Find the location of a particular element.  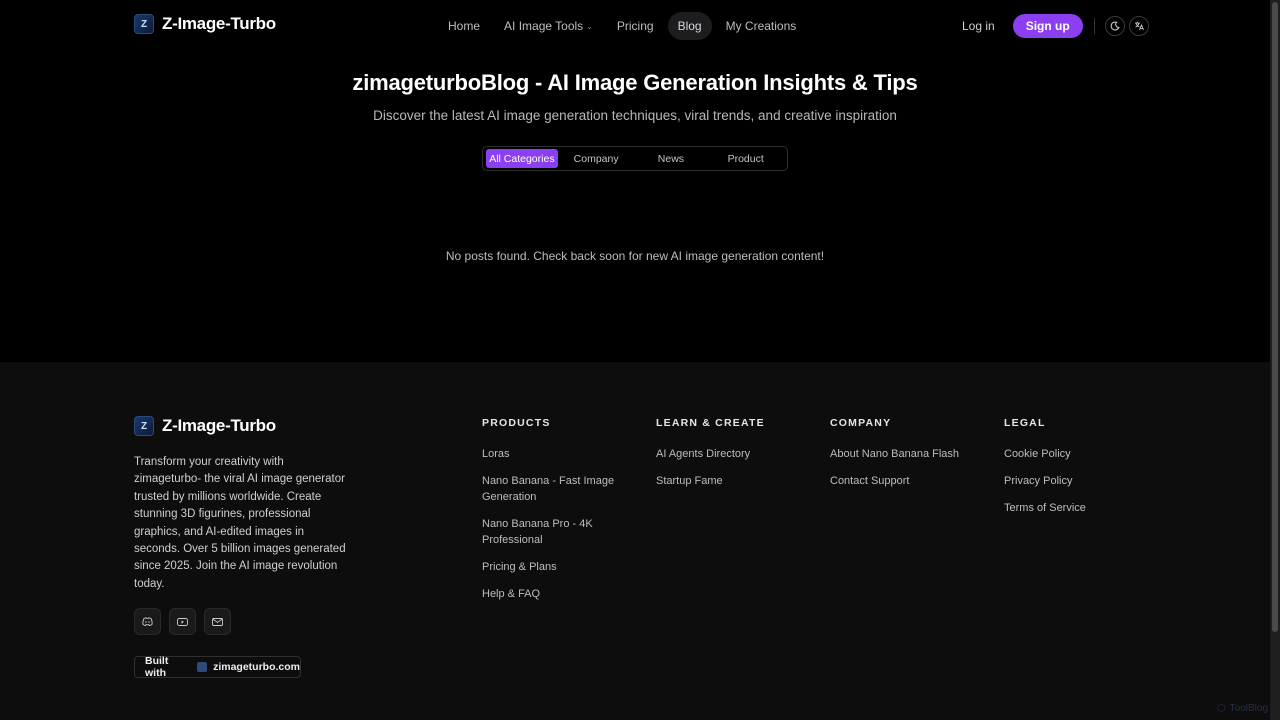

tab-company: Company is located at coordinates (596, 158).